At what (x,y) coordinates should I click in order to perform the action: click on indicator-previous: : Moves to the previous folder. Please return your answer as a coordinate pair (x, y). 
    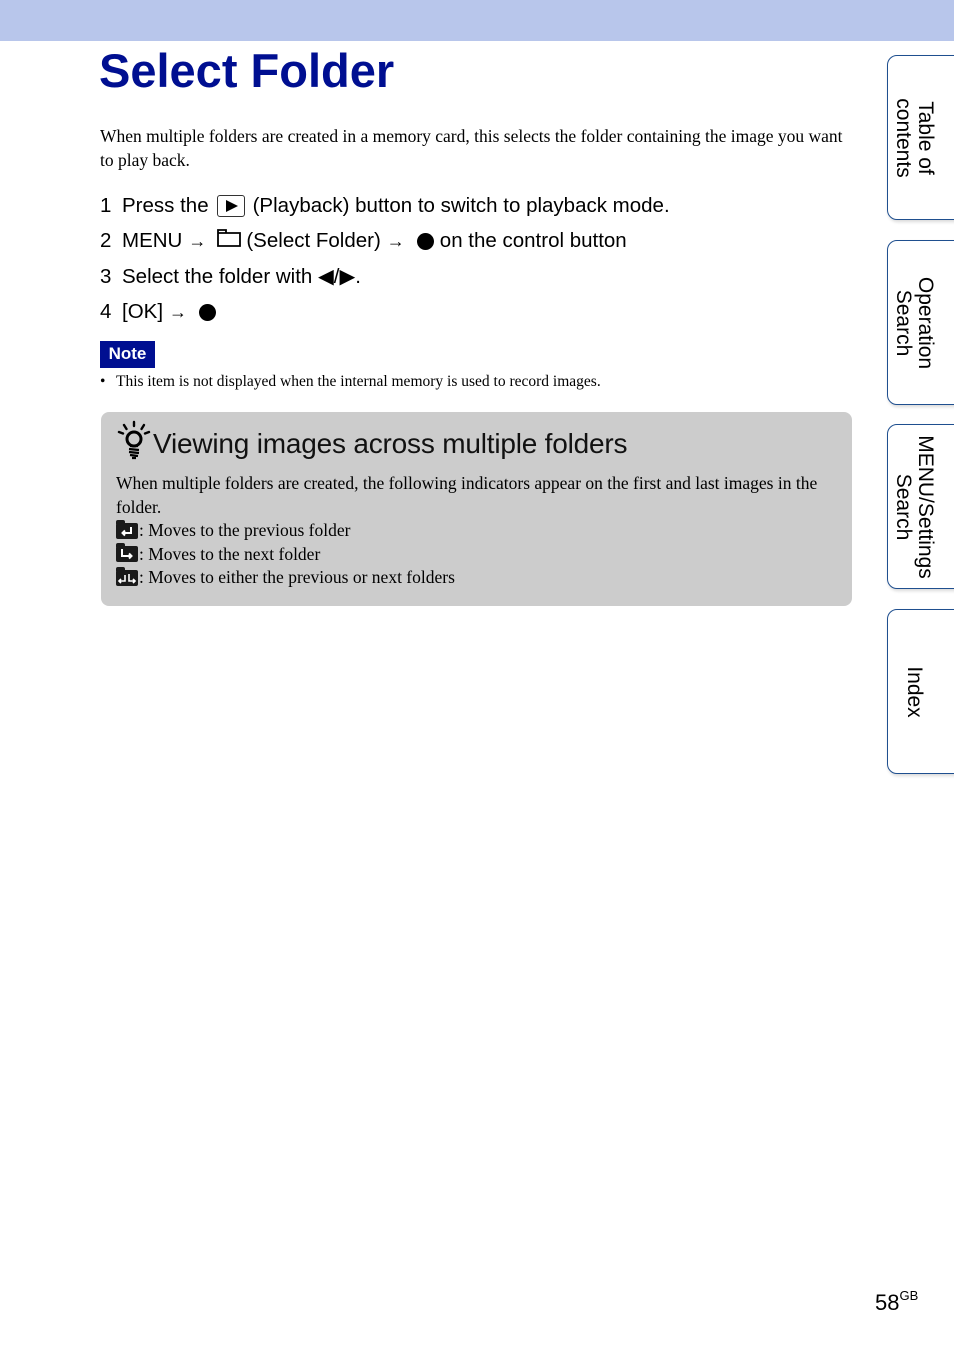
    Looking at the image, I should click on (476, 531).